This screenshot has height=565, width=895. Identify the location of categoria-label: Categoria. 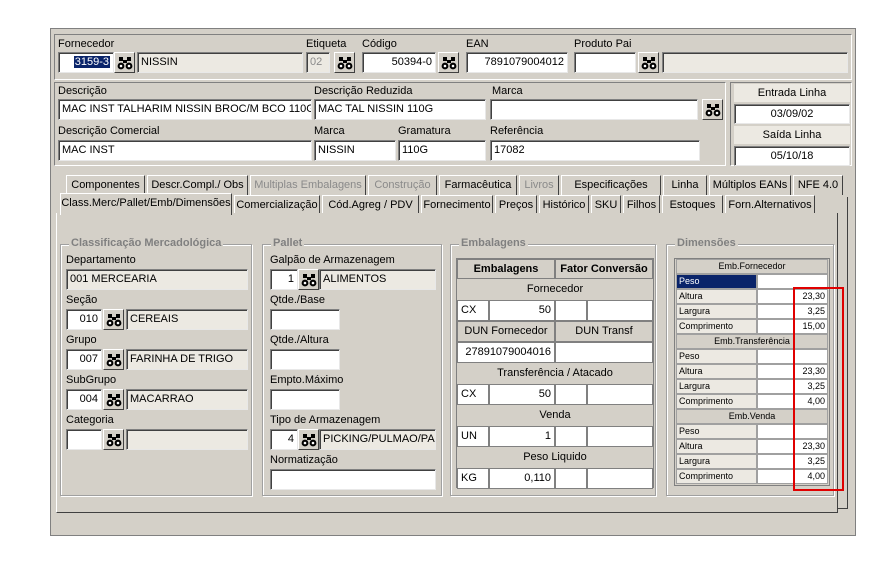
(90, 420).